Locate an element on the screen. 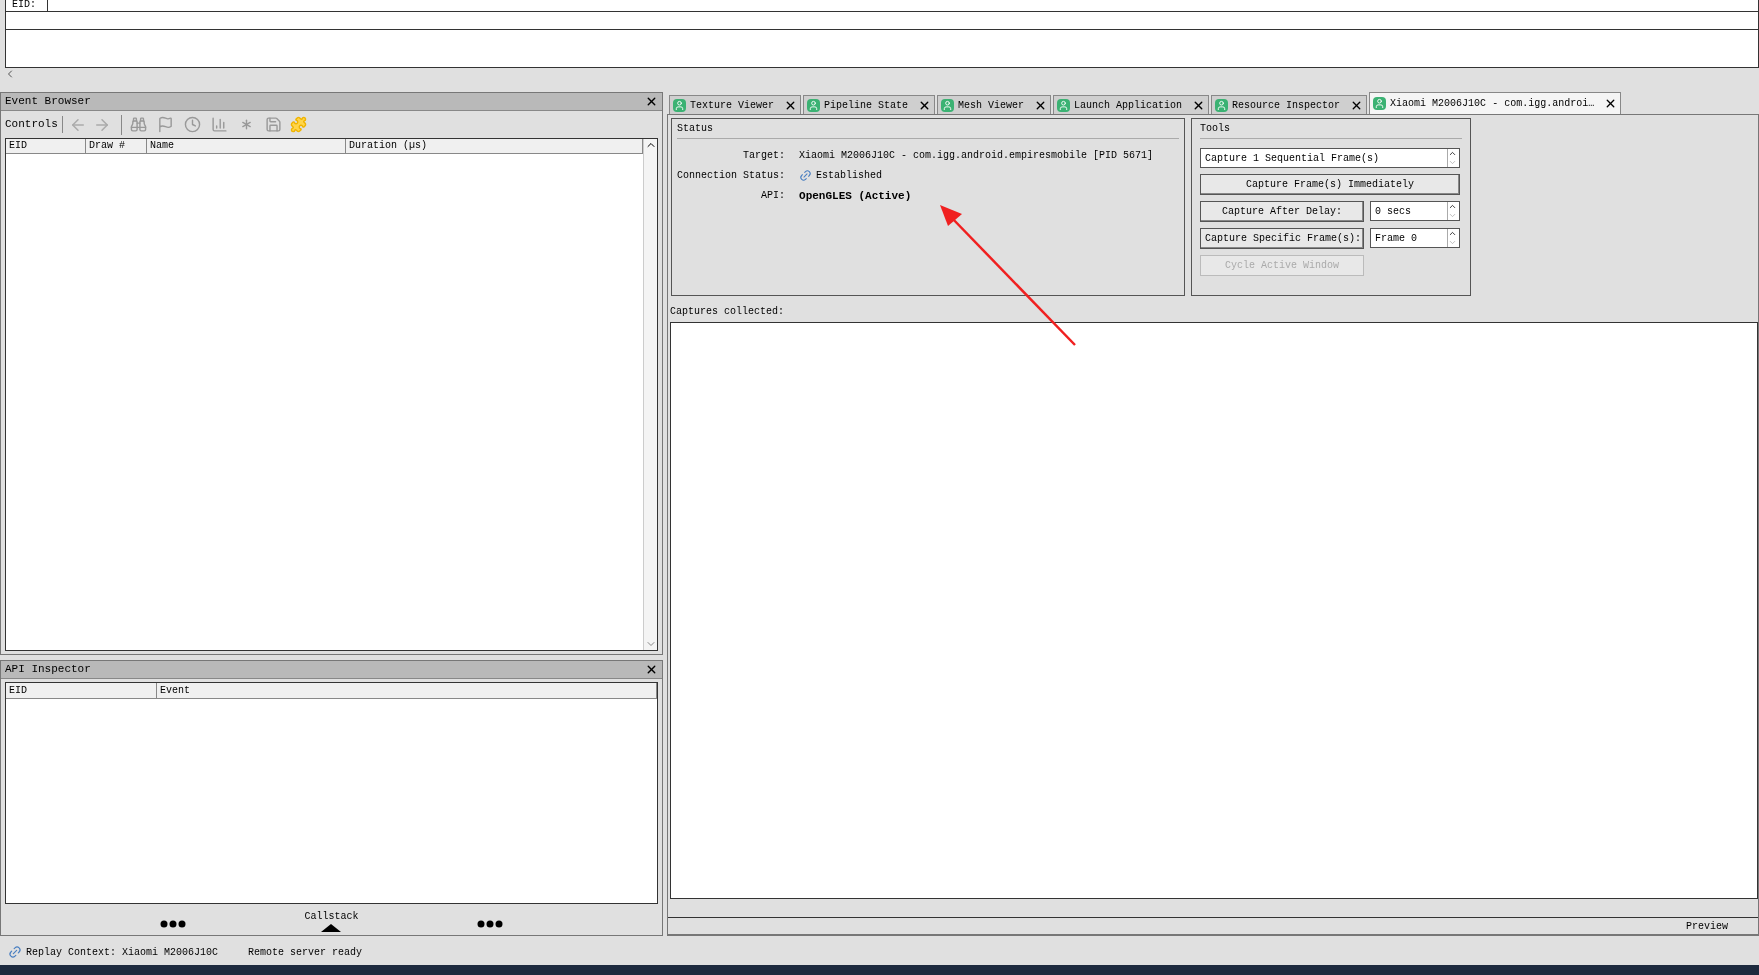  replay-context: Replay Context: Xiaomi M2006J10C is located at coordinates (122, 952).